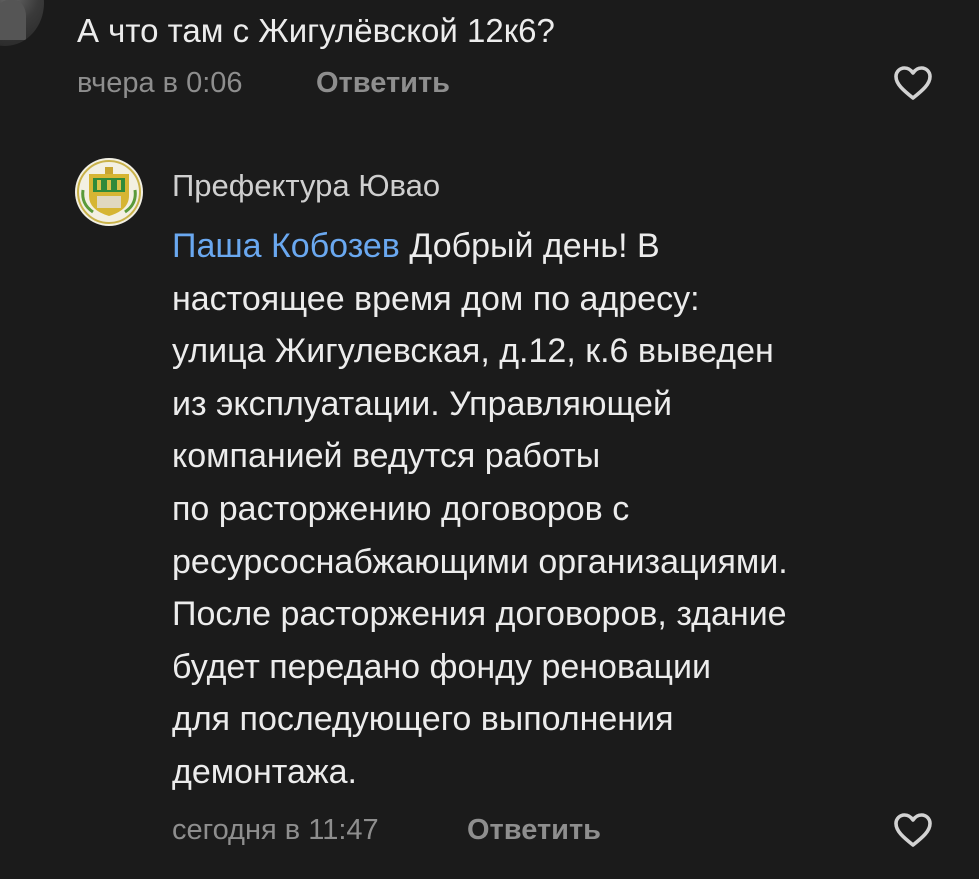 This screenshot has width=979, height=879. Describe the element at coordinates (316, 30) in the screenshot. I see `comment-text: А что там с Жигулёвской 12к6?` at that location.